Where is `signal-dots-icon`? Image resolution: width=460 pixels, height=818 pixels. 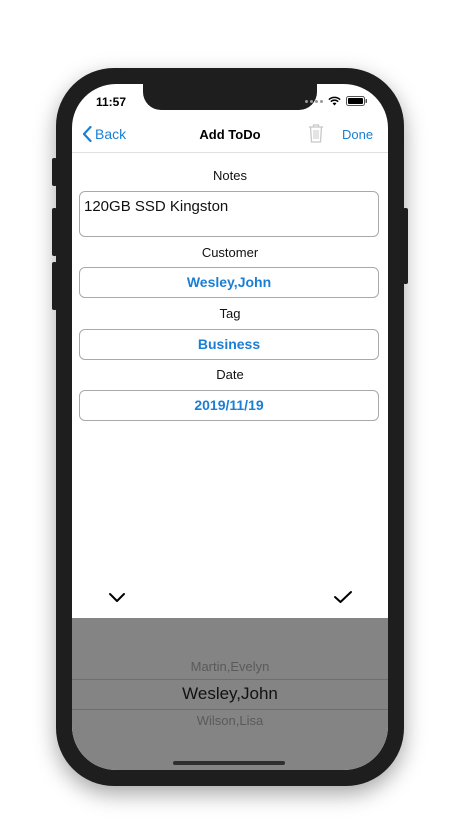 signal-dots-icon is located at coordinates (314, 101).